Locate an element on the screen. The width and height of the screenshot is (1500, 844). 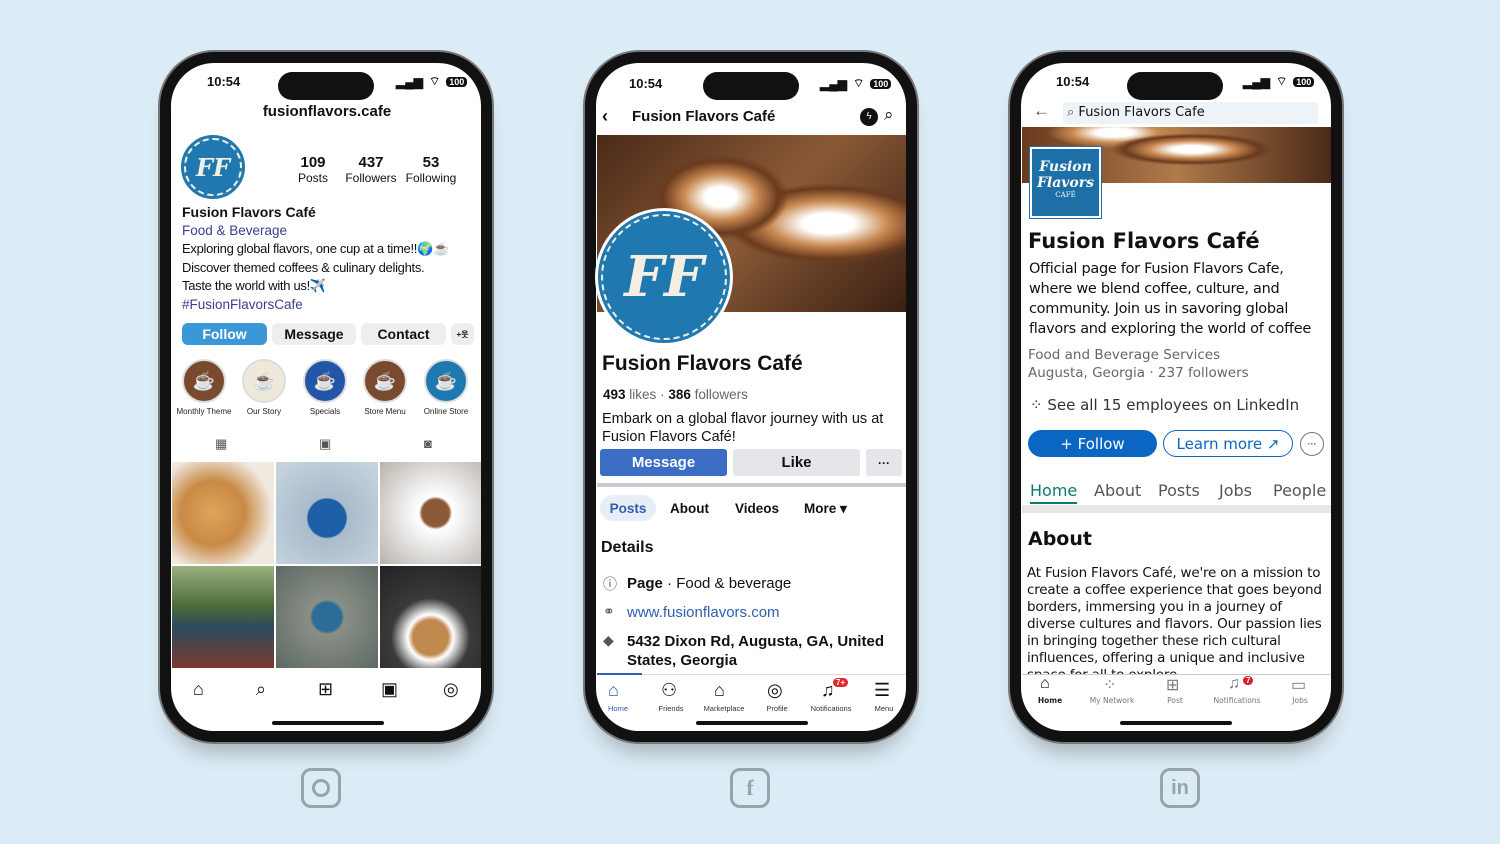
li-location-followers: Augusta, Georgia · 237 followers is located at coordinates (1138, 373).